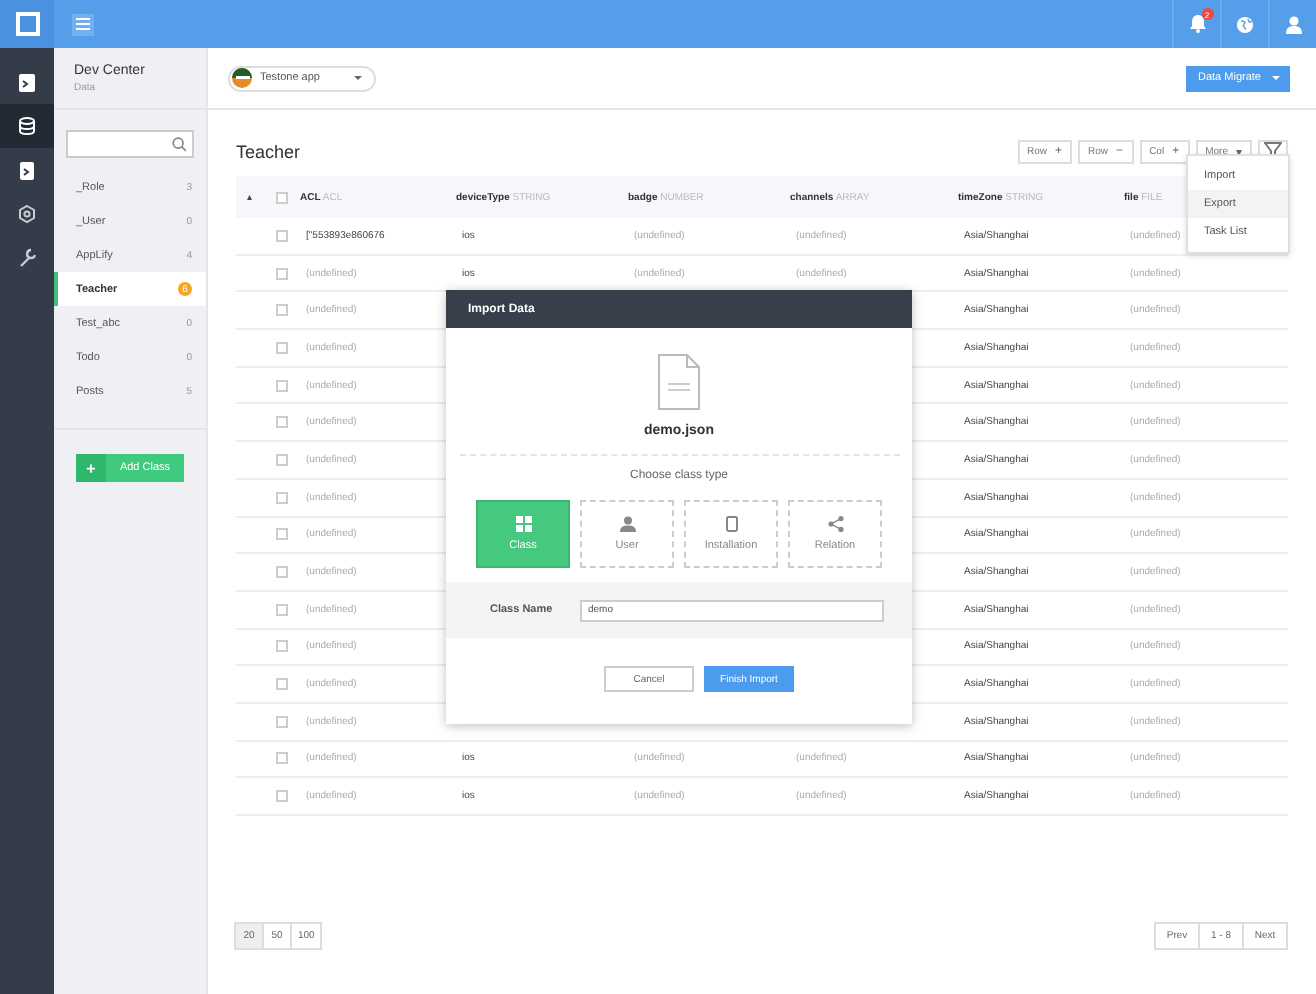 Image resolution: width=1316 pixels, height=994 pixels. What do you see at coordinates (268, 151) in the screenshot?
I see `table-title: Teacher` at bounding box center [268, 151].